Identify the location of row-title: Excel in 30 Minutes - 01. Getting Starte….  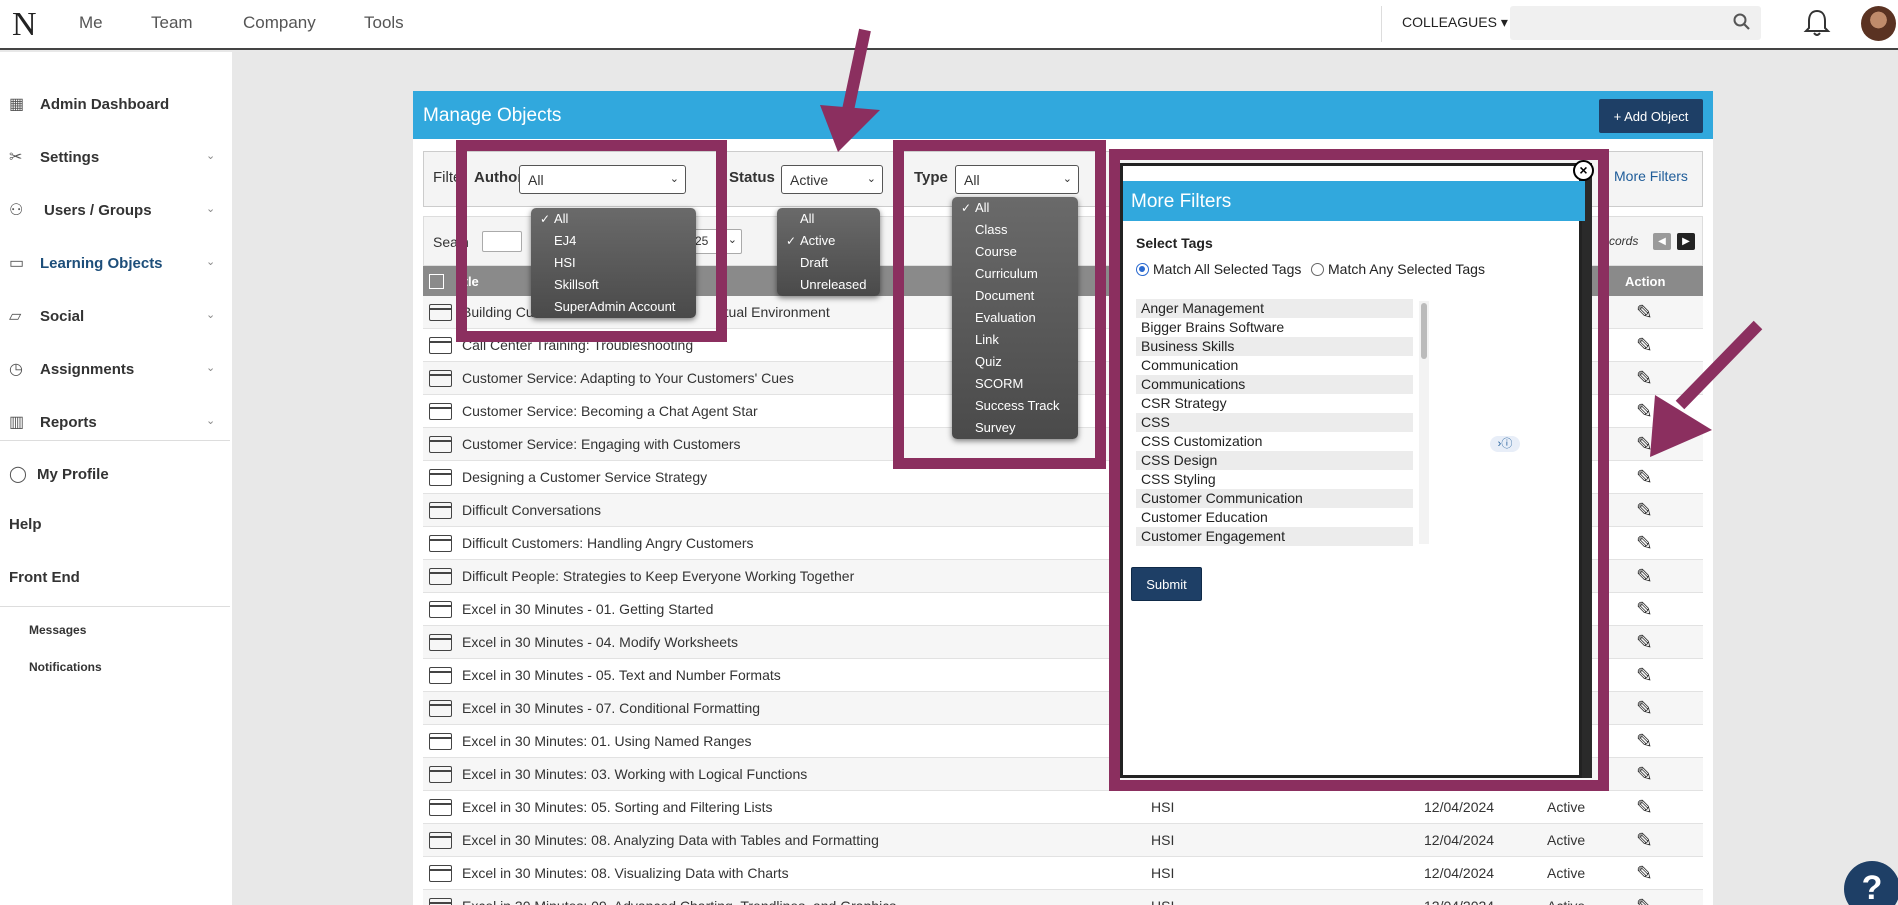
(587, 609).